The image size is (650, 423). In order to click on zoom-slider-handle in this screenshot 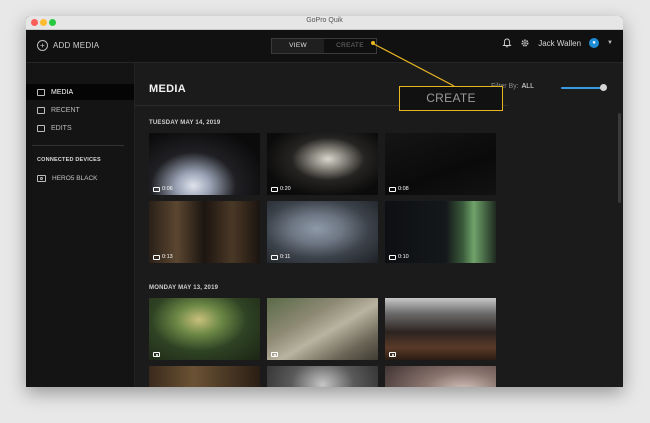, I will do `click(603, 87)`.